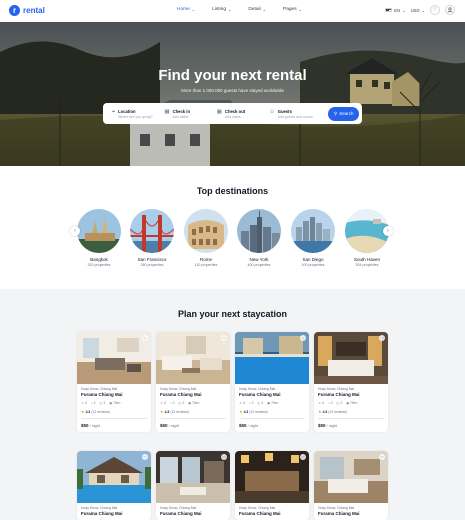 This screenshot has height=520, width=465. What do you see at coordinates (111, 403) in the screenshot?
I see `area-icon: ▣` at bounding box center [111, 403].